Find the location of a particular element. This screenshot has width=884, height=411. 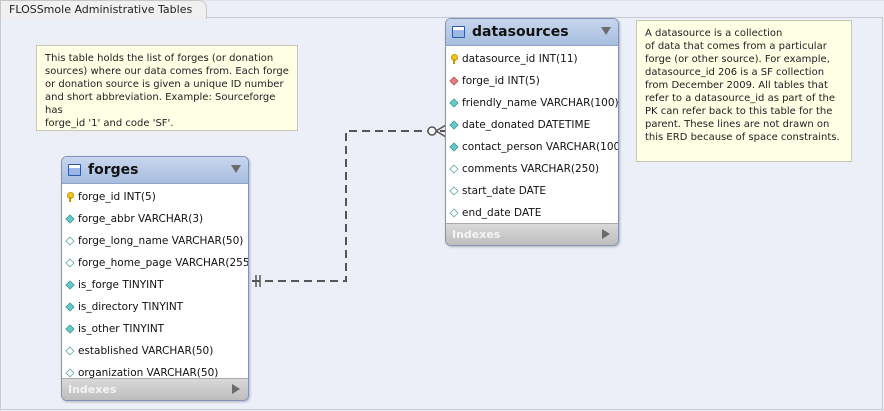

column-label: date_donated DATETIME is located at coordinates (526, 125).